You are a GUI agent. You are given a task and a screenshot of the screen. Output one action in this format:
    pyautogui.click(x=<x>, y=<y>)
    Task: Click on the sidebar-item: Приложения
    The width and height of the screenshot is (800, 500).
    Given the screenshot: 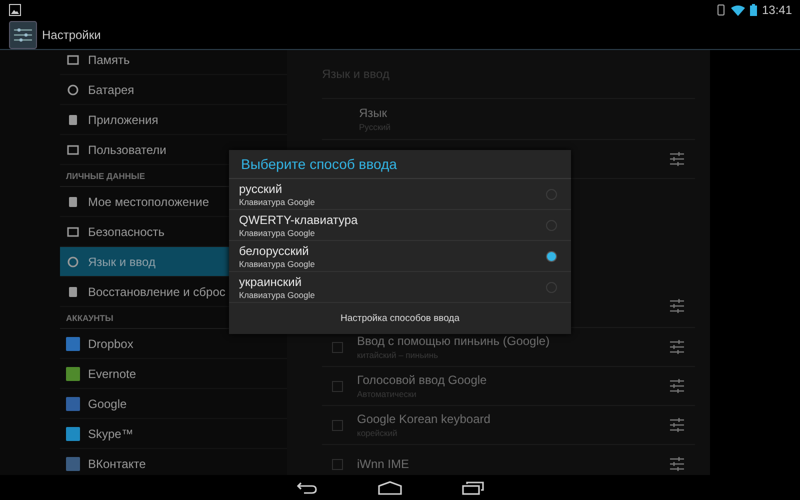 What is the action you would take?
    pyautogui.click(x=173, y=120)
    